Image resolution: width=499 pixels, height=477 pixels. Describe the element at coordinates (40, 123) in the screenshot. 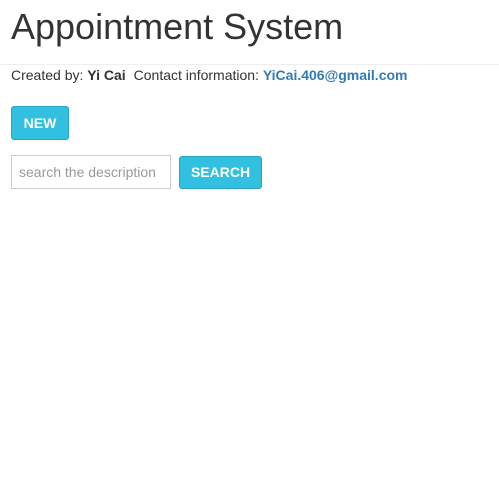

I see `new-appointment-button: NEW` at that location.